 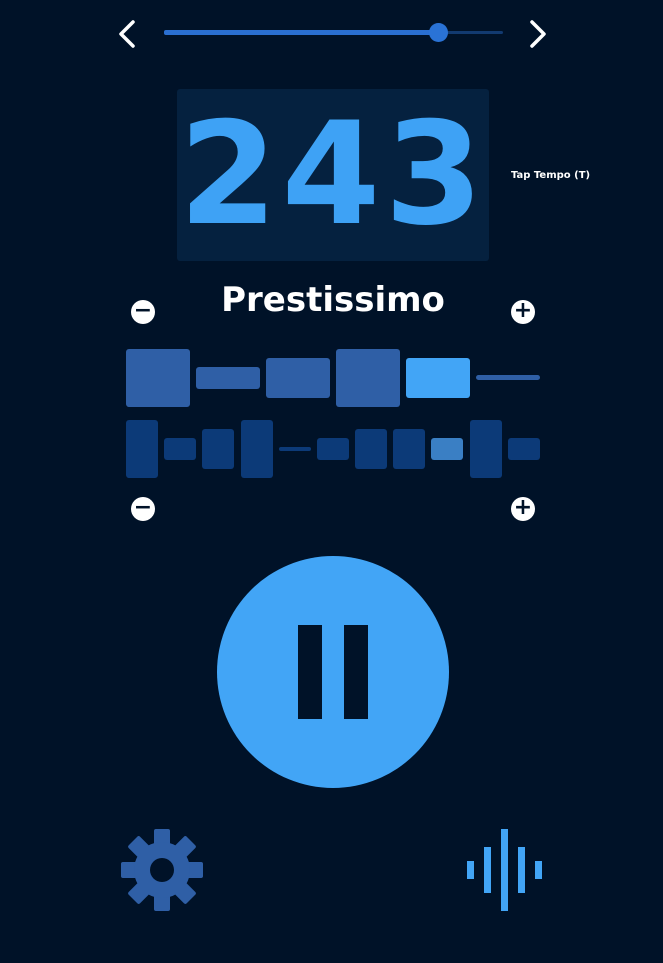 I want to click on tap-tempo-label: Tap Tempo (T), so click(x=550, y=175).